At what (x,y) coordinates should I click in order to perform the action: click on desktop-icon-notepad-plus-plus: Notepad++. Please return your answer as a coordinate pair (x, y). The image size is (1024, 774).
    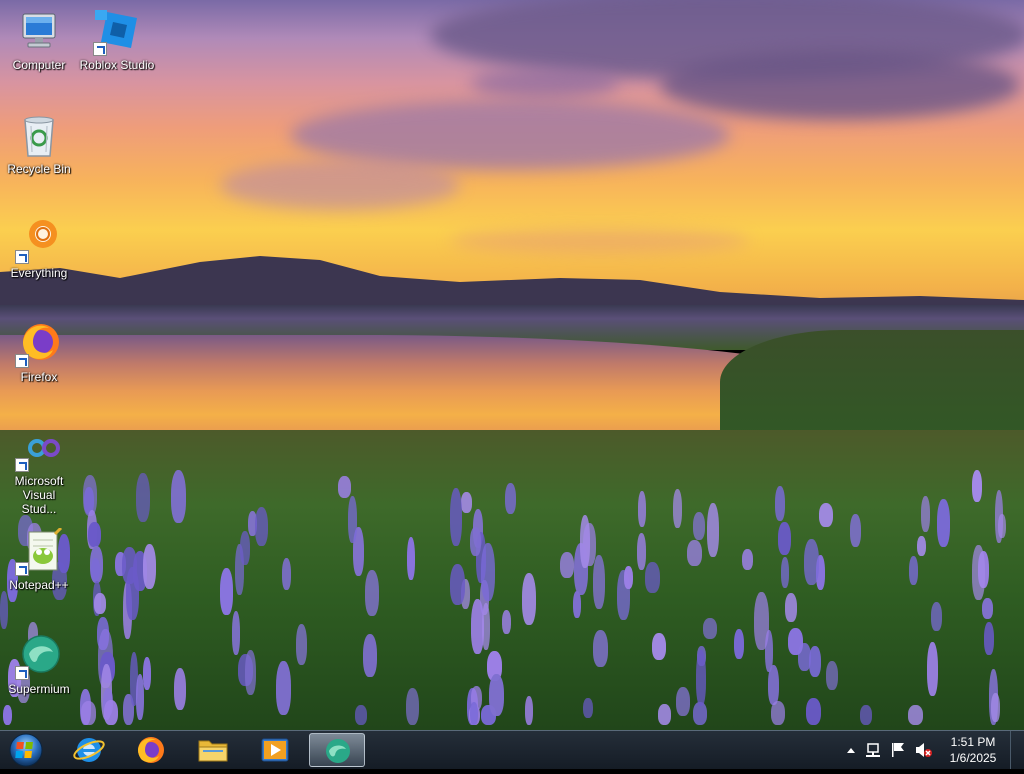
    Looking at the image, I should click on (39, 559).